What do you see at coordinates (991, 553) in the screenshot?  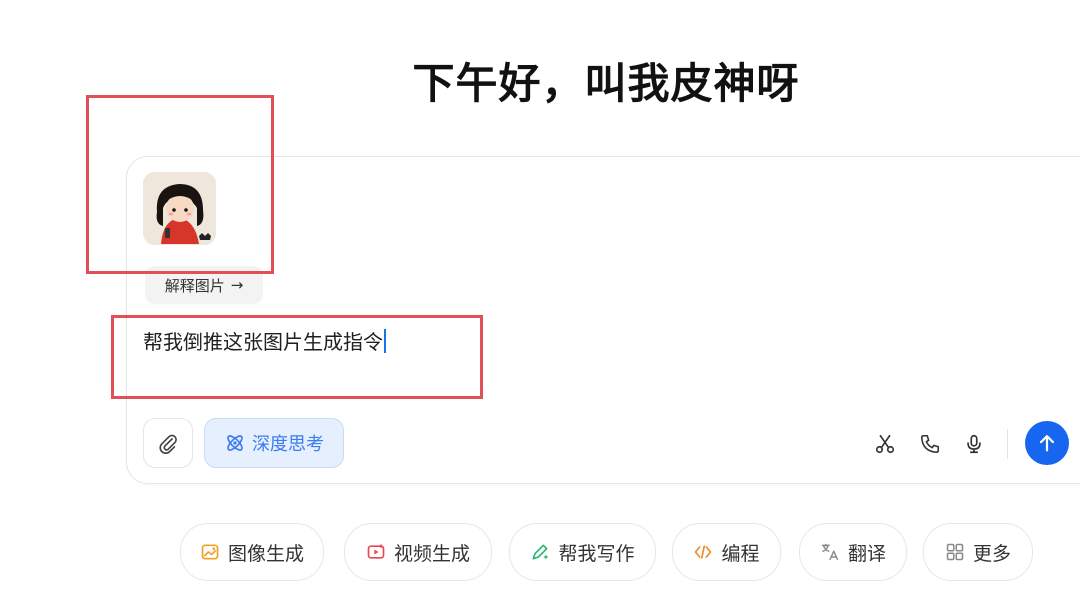 I see `quick-action-label: 更多` at bounding box center [991, 553].